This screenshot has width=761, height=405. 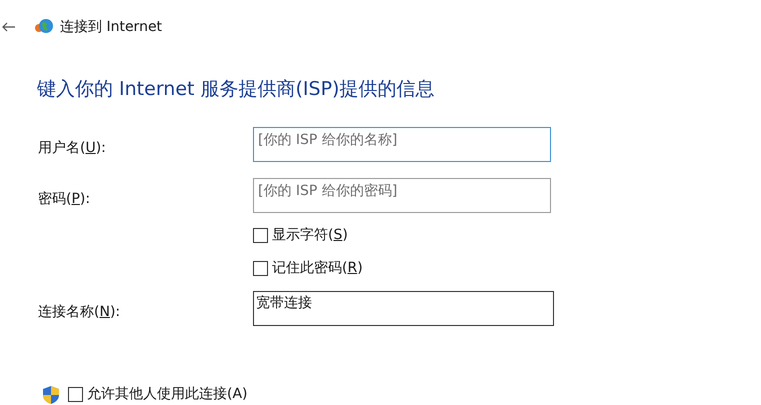 I want to click on field-label: 密码(P):, so click(x=64, y=199).